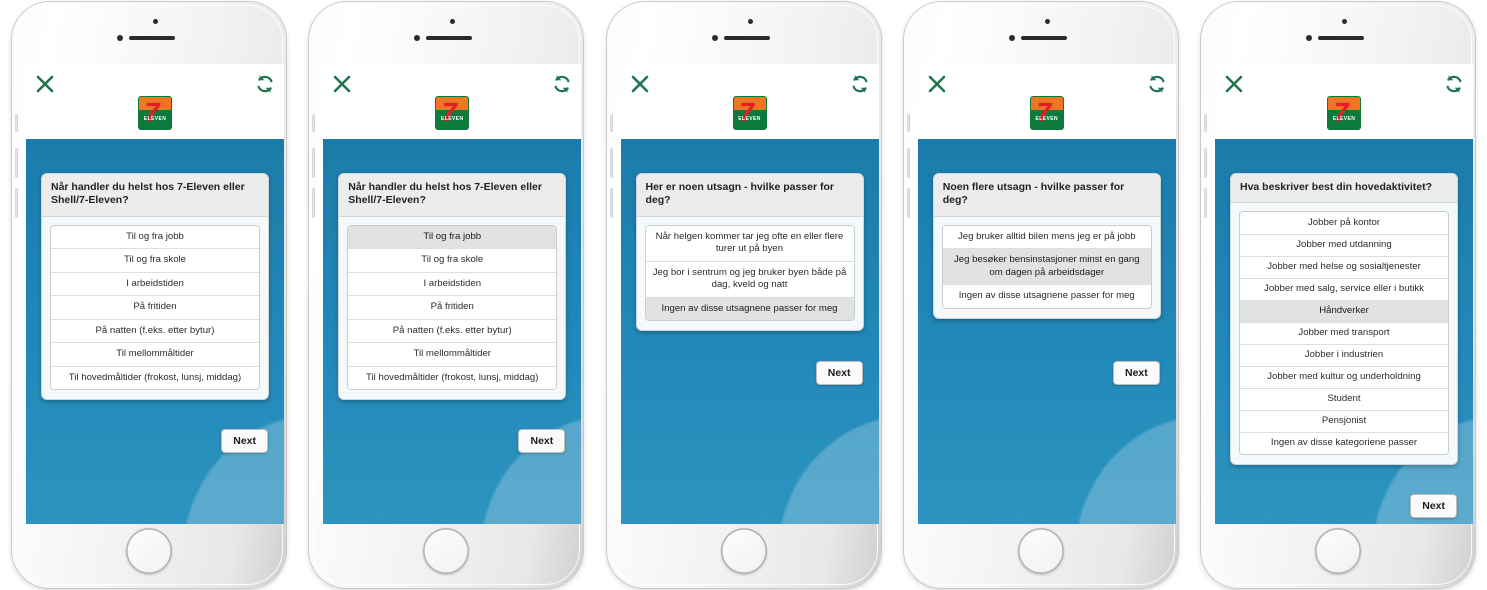 Image resolution: width=1487 pixels, height=590 pixels. I want to click on option-item: Jobber på kontor, so click(1344, 223).